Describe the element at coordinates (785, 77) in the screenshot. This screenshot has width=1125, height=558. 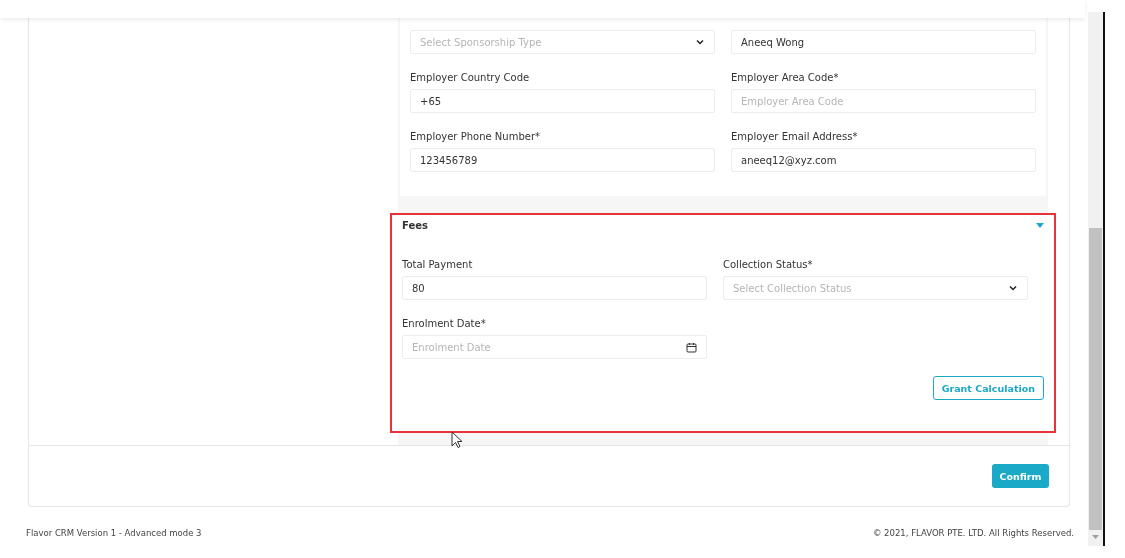
I see `field-label: Employer Area Code*` at that location.